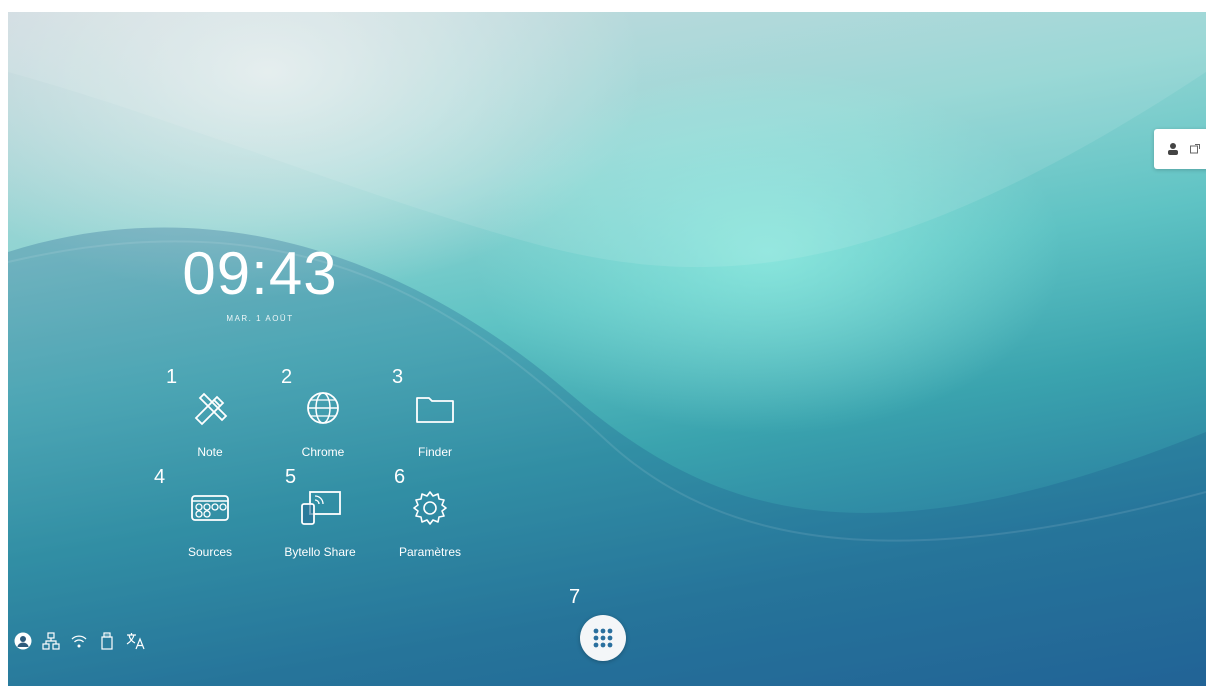 The image size is (1206, 686). I want to click on app-label: Paramètres, so click(430, 552).